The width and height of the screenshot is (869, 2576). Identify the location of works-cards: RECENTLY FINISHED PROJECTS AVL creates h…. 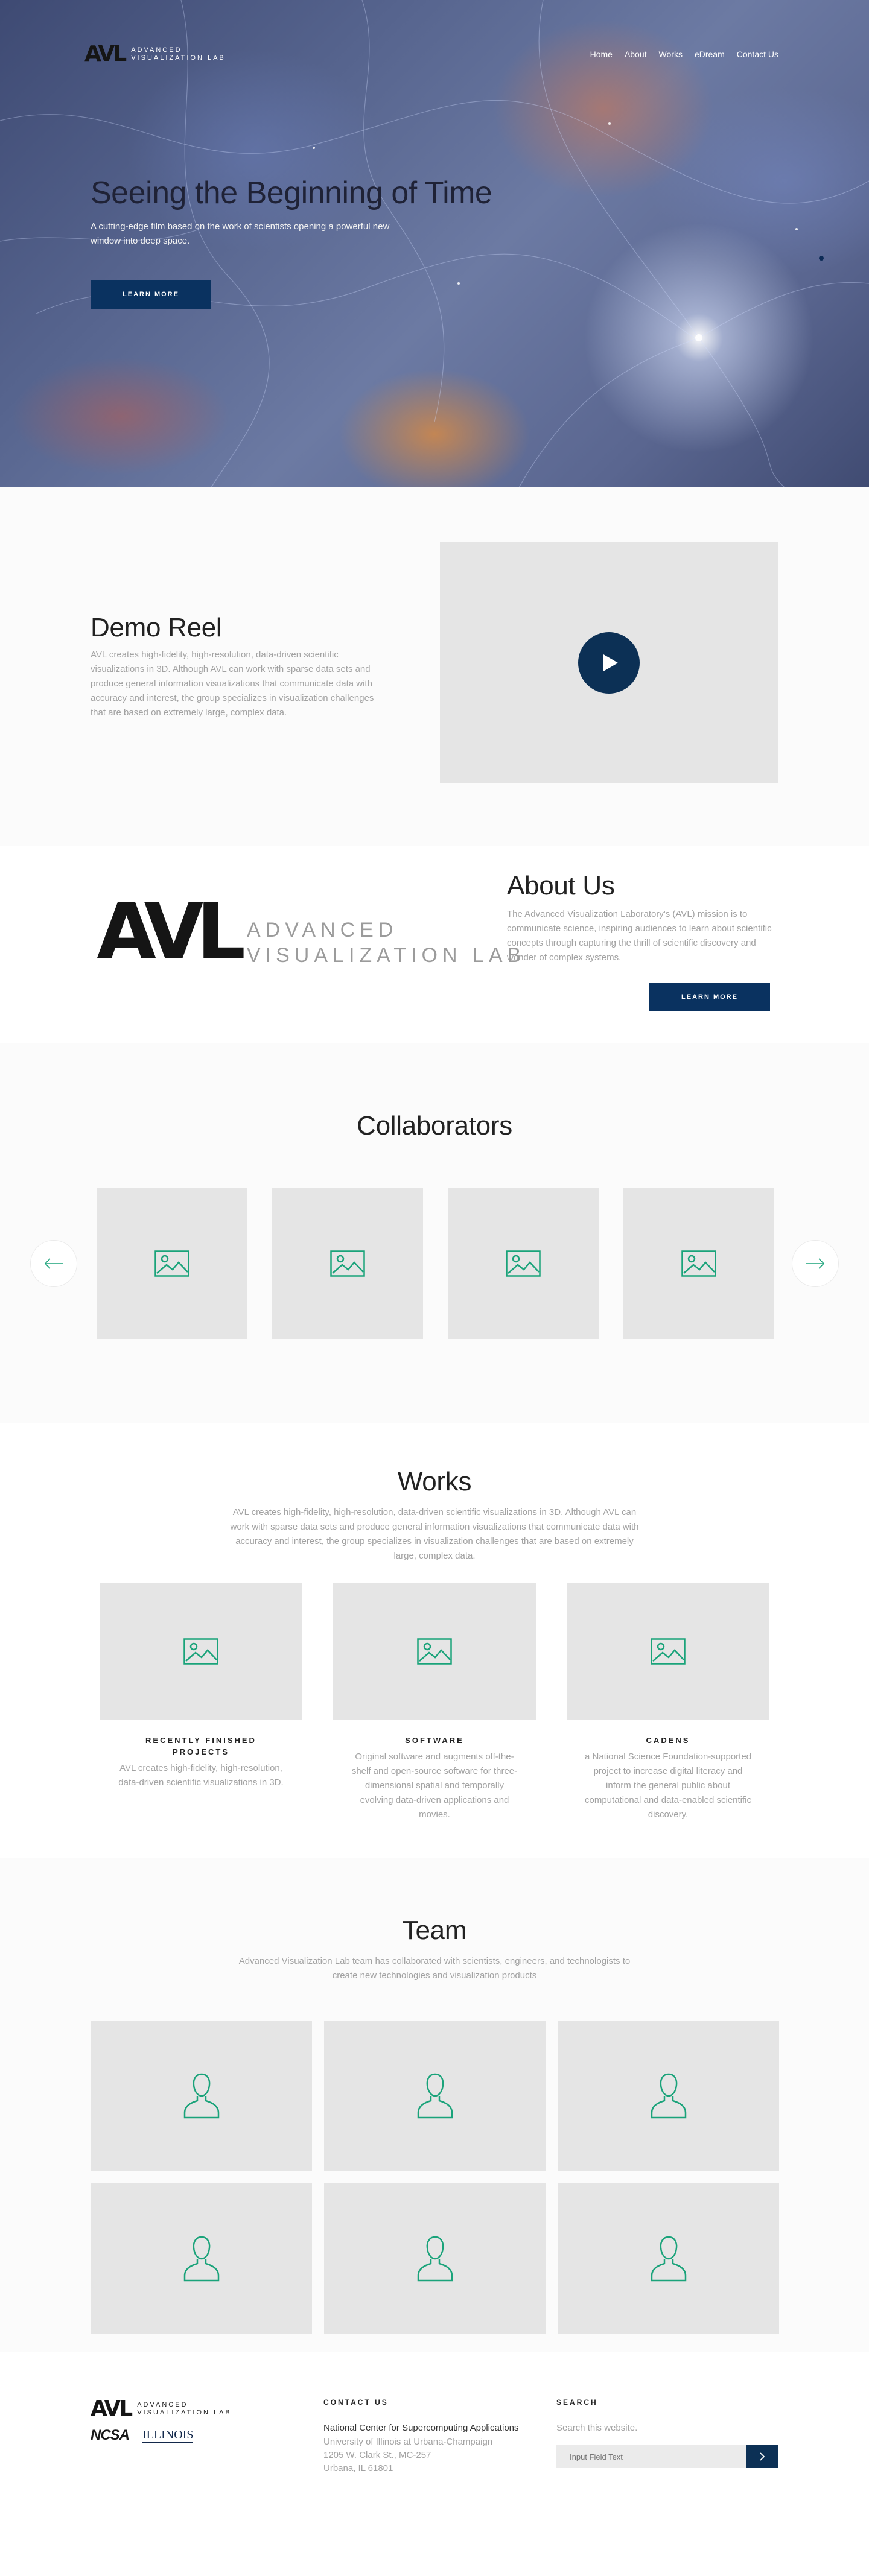
(434, 1702).